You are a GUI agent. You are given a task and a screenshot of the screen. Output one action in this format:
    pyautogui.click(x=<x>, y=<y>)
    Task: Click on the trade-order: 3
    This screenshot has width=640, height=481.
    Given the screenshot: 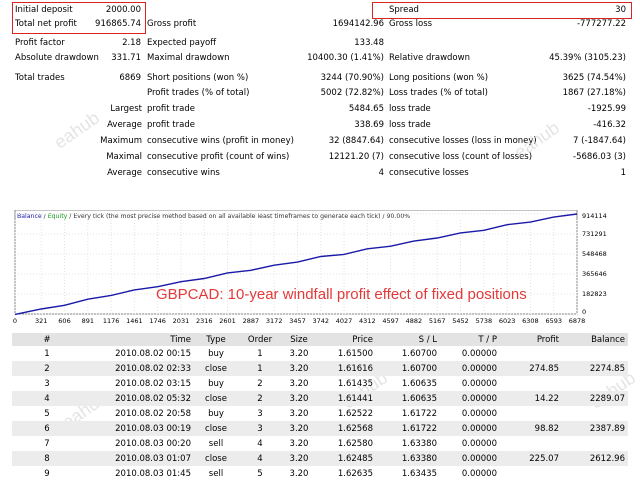 What is the action you would take?
    pyautogui.click(x=260, y=428)
    